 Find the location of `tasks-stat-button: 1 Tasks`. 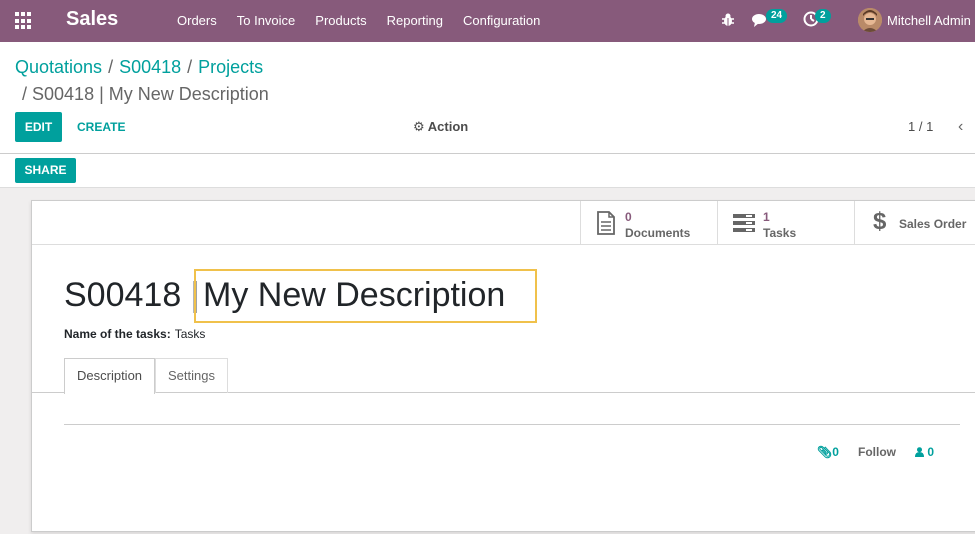

tasks-stat-button: 1 Tasks is located at coordinates (785, 223).